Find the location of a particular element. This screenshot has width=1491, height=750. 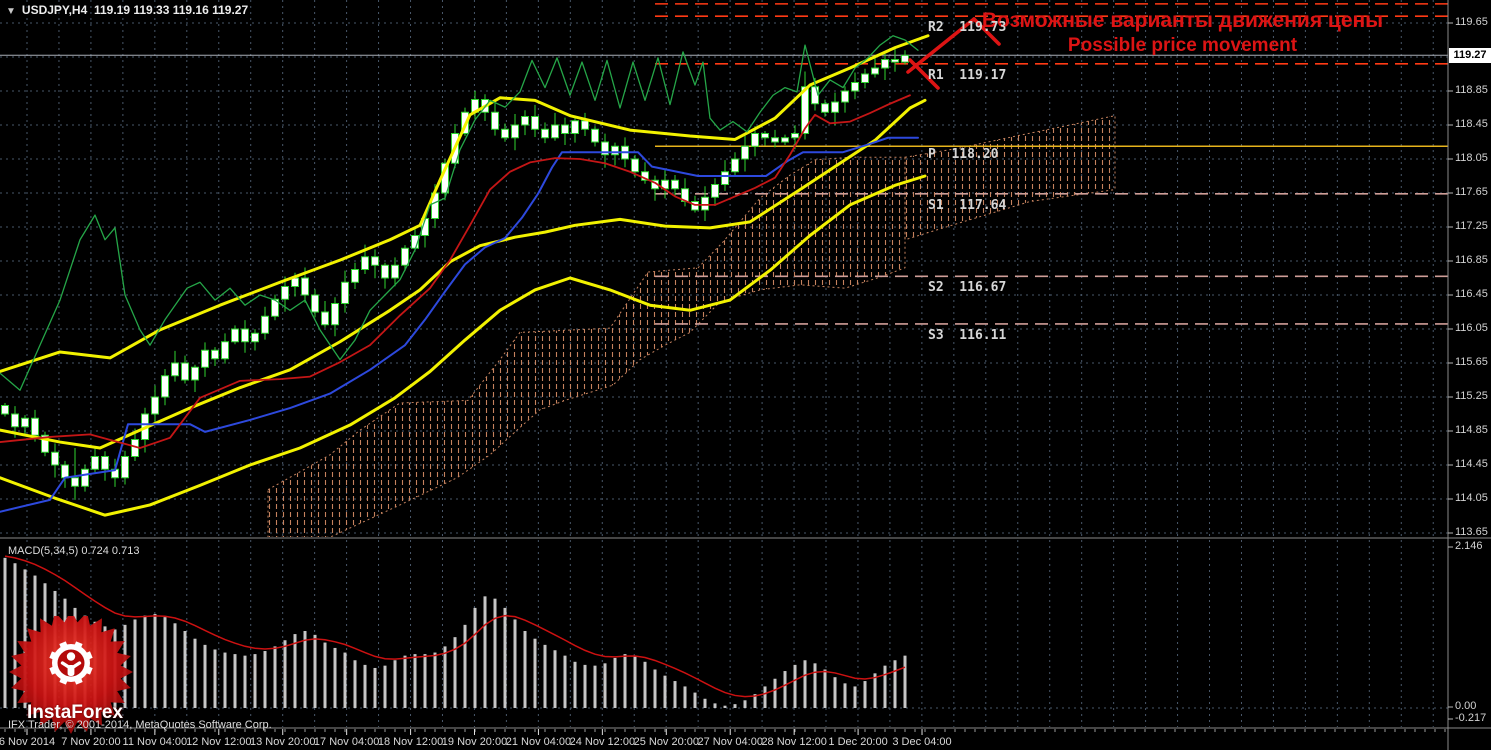

scenario-arrow is located at coordinates (986, 31).